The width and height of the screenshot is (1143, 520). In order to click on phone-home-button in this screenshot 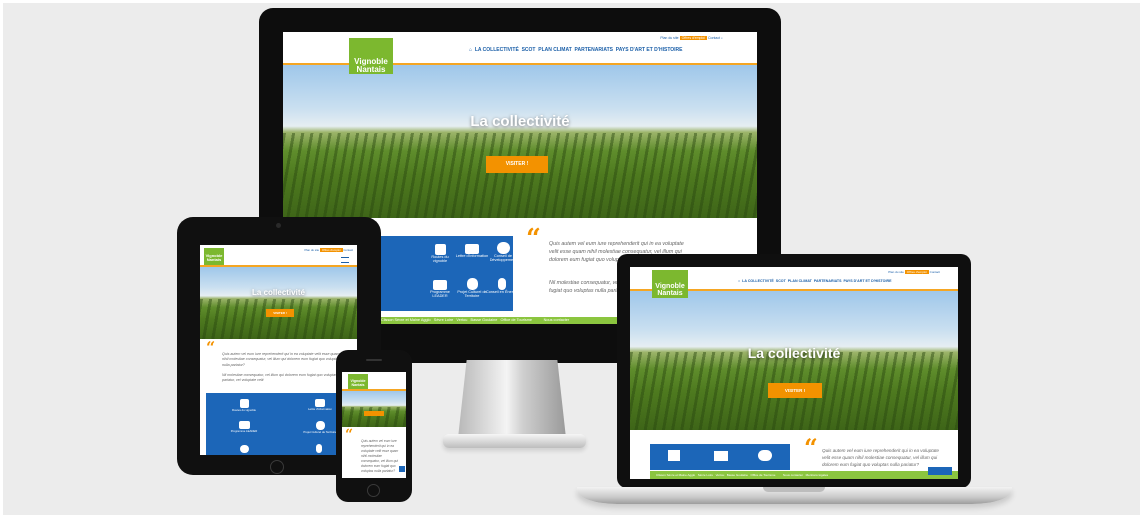, I will do `click(373, 490)`.